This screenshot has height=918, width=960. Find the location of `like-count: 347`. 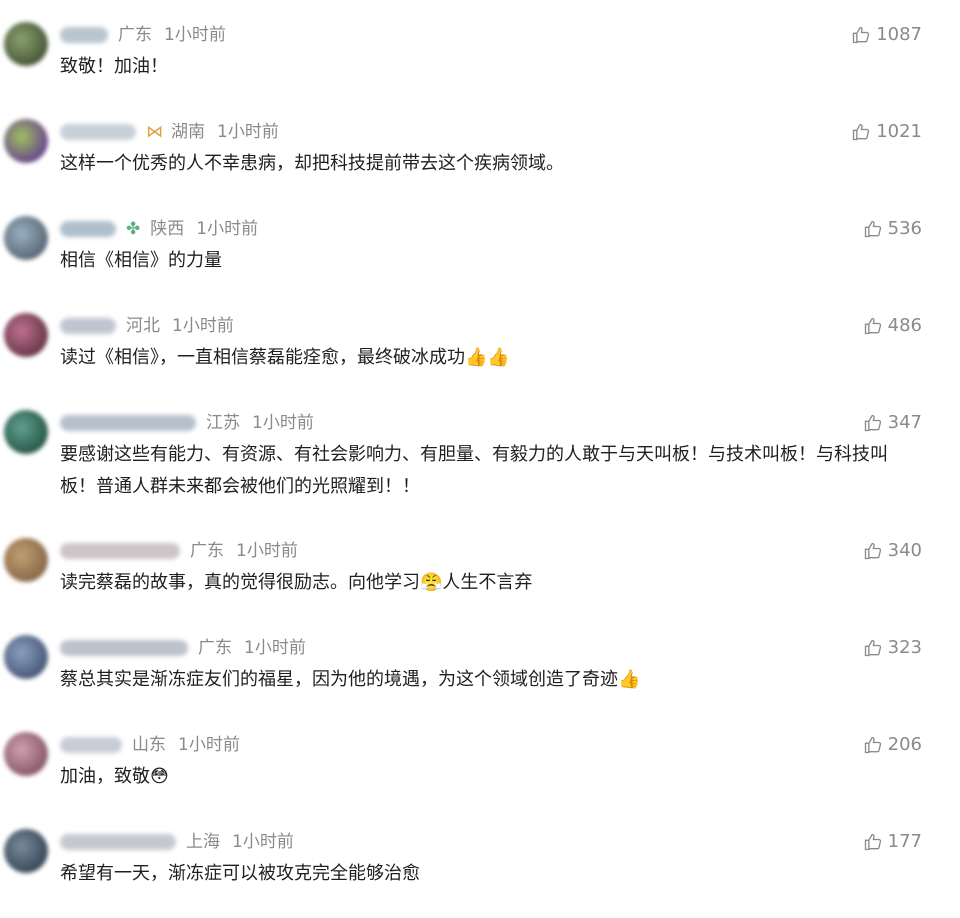

like-count: 347 is located at coordinates (904, 422).